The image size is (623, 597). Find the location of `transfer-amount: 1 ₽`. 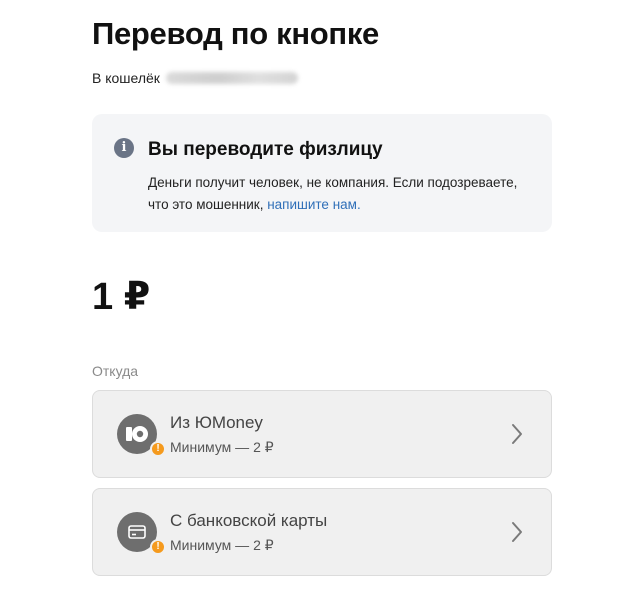

transfer-amount: 1 ₽ is located at coordinates (121, 297).